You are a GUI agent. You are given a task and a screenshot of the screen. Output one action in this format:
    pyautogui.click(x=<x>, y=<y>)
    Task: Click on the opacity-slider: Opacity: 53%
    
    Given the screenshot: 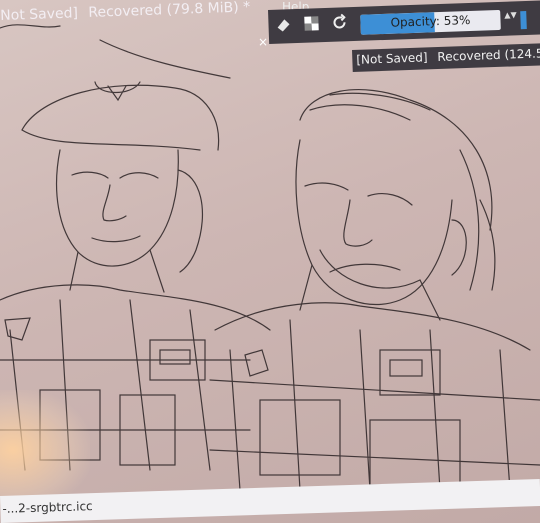 What is the action you would take?
    pyautogui.click(x=430, y=22)
    